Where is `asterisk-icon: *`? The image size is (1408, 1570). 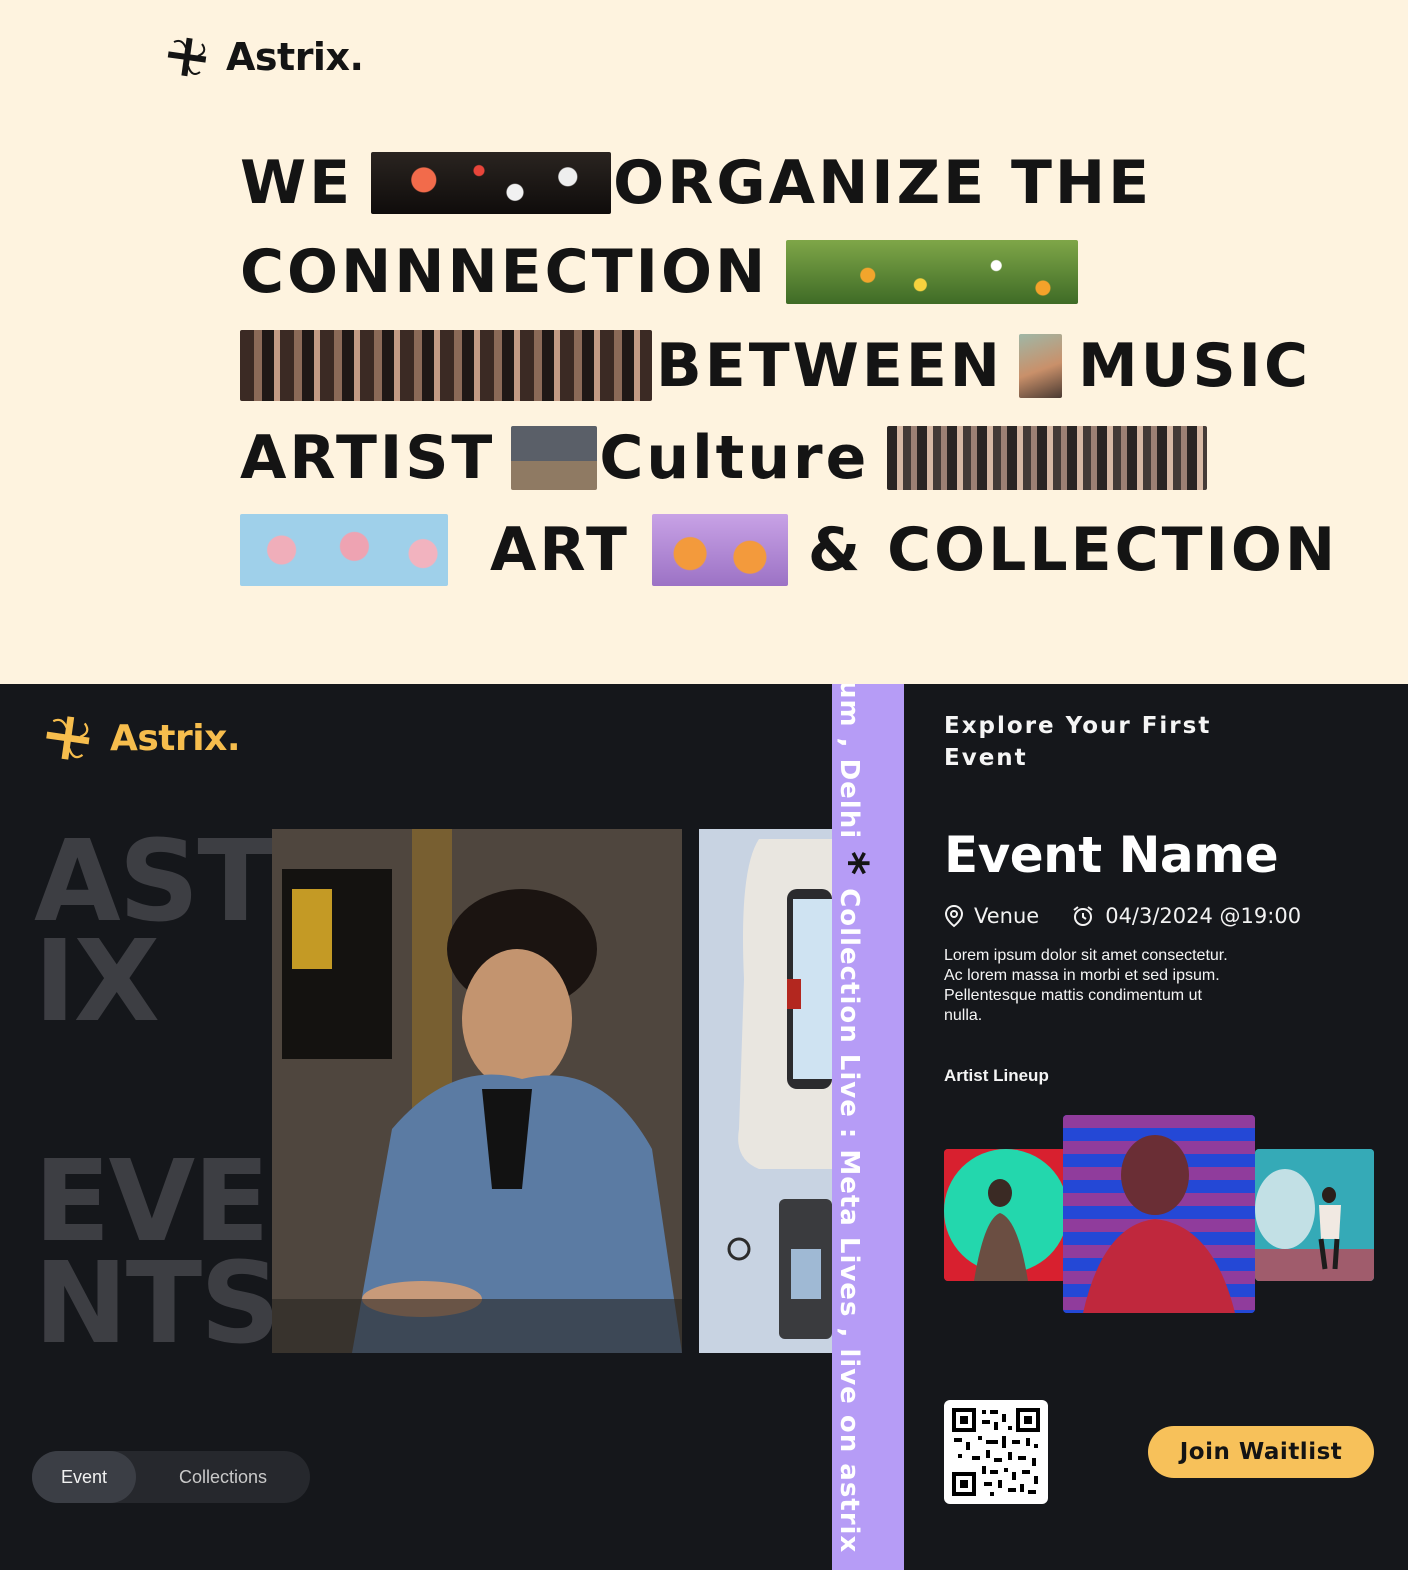 asterisk-icon: * is located at coordinates (855, 863).